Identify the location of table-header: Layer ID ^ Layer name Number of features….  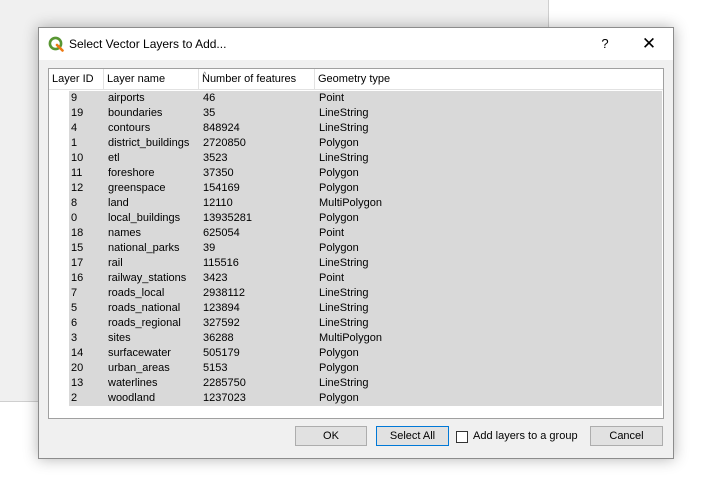
(356, 79).